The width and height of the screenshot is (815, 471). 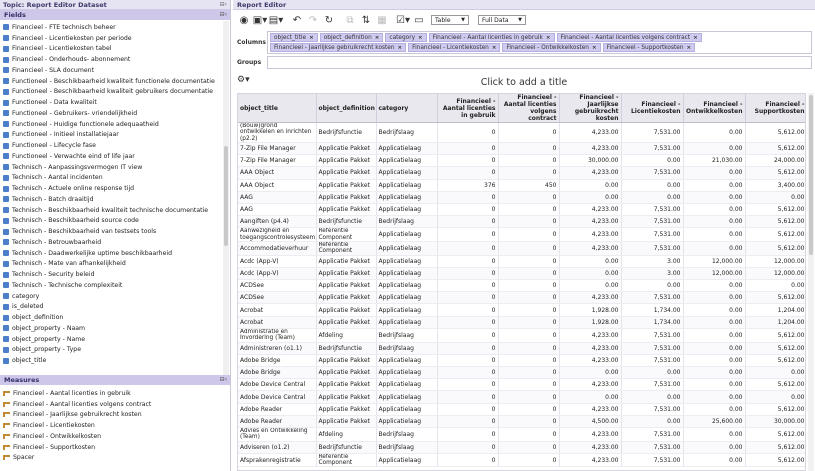 I want to click on save-icon: ▣▾, so click(x=260, y=20).